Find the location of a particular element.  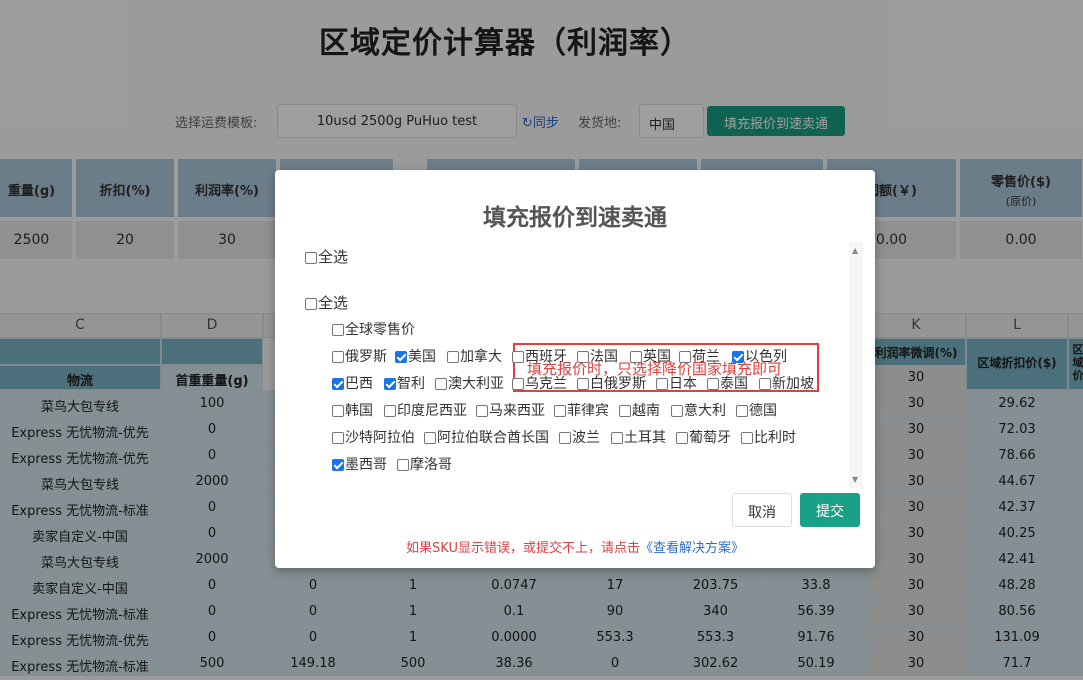

country-checkbox: 波兰 is located at coordinates (579, 437).